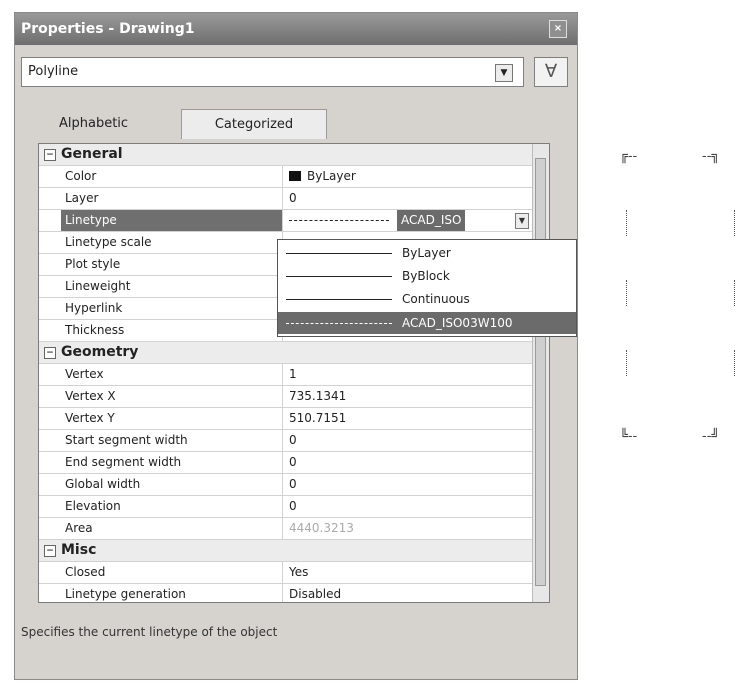 This screenshot has width=750, height=689. I want to click on property-name: Vertex Y, so click(172, 418).